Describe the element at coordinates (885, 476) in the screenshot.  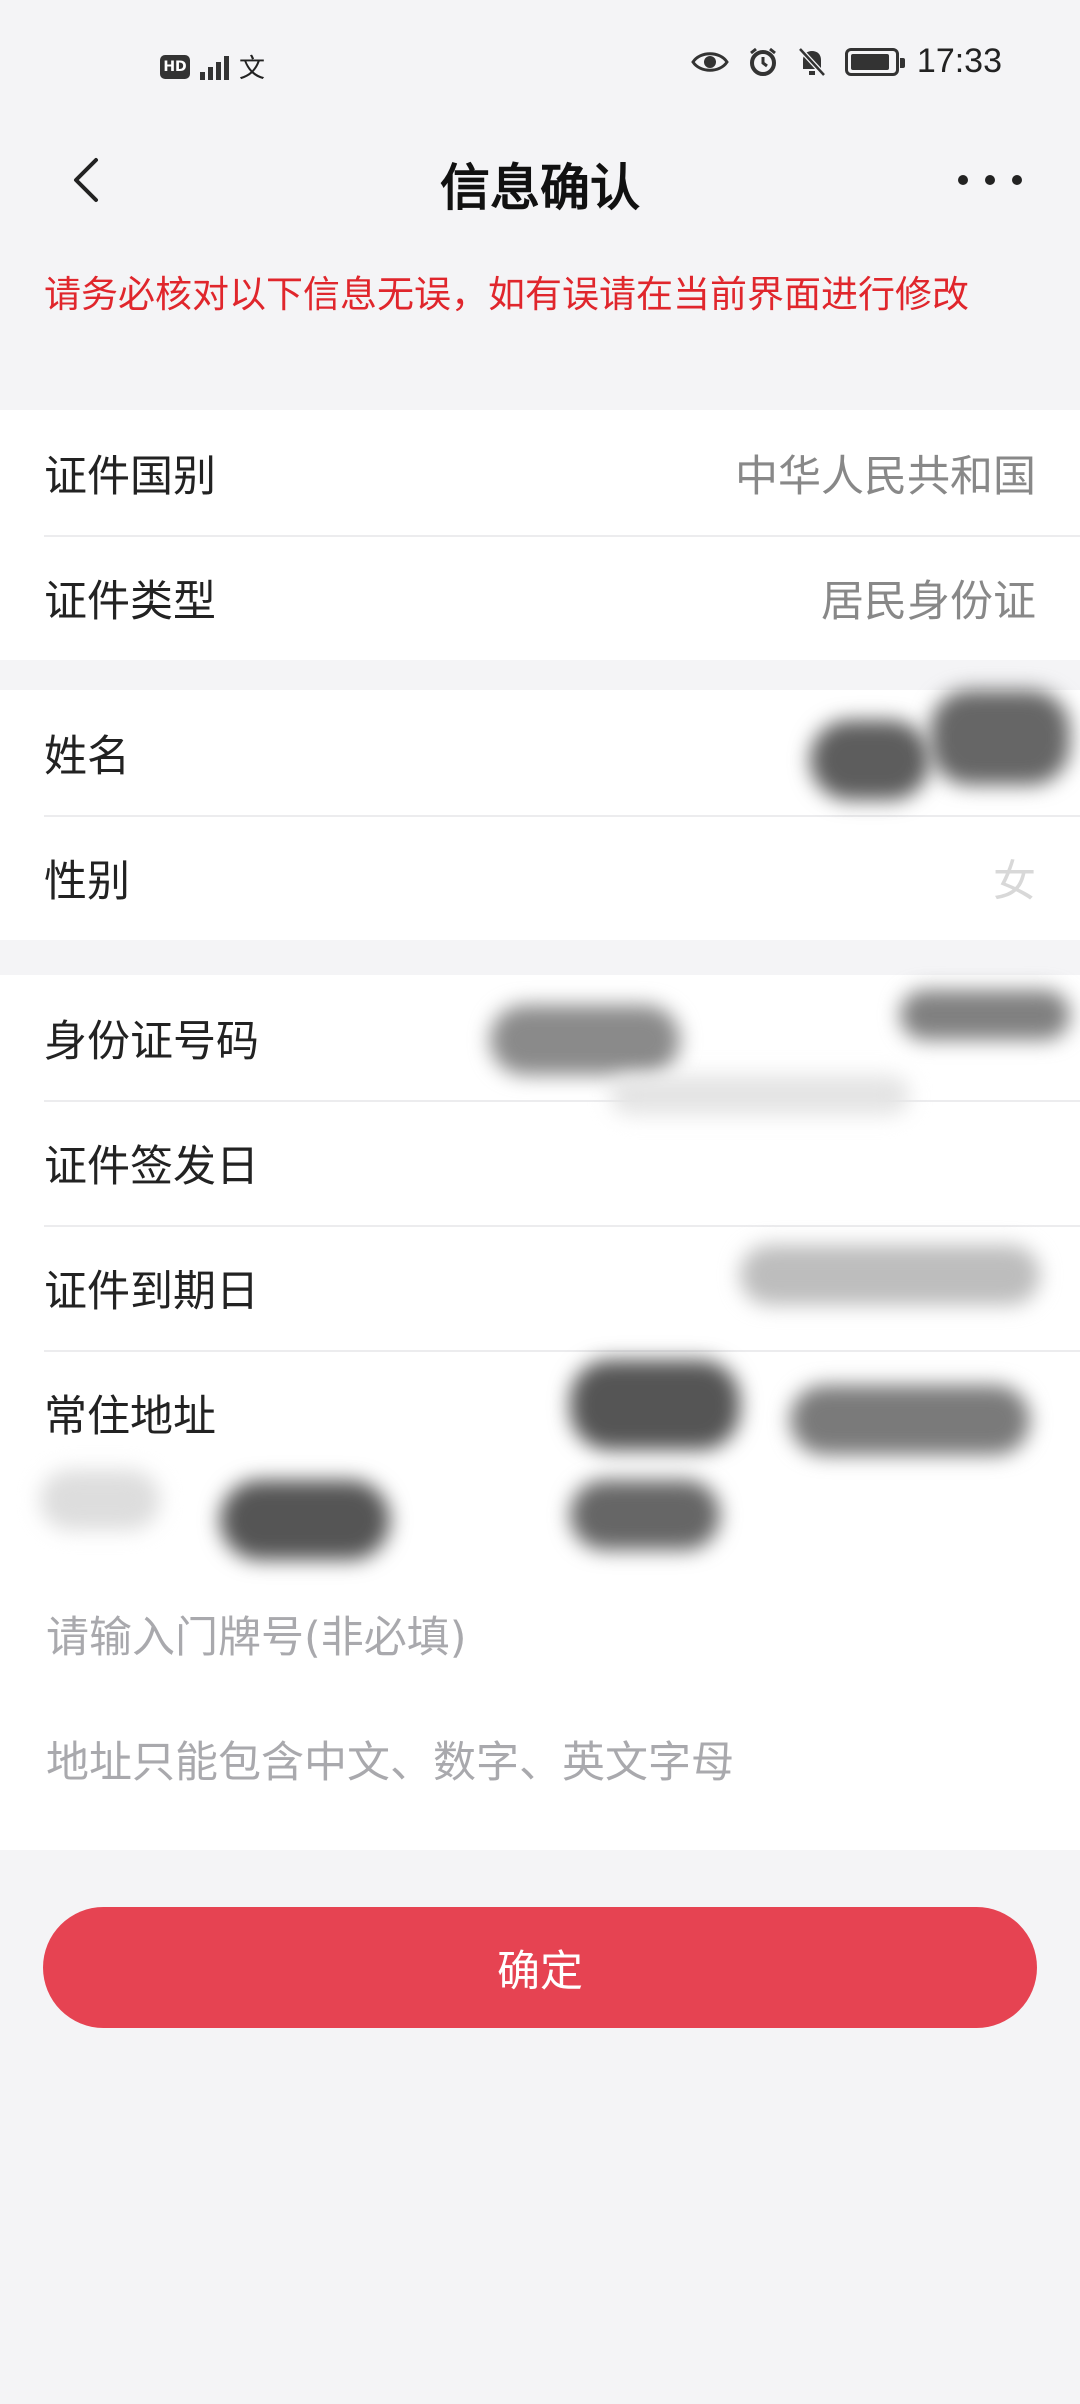
I see `row-value: 中华人民共和国` at that location.